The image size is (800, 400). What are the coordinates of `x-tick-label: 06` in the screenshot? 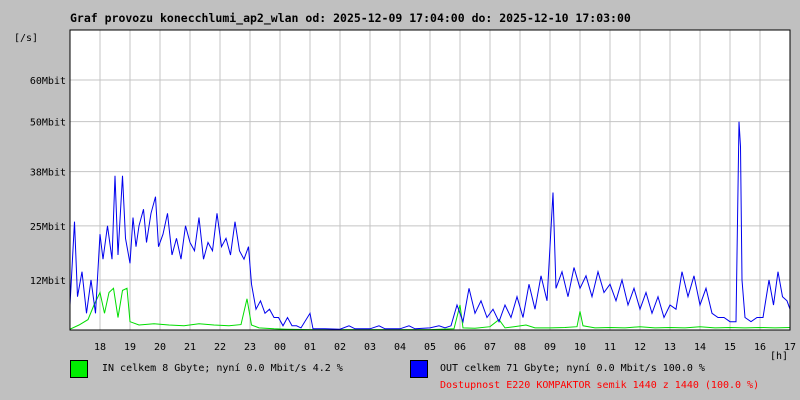 It's located at (460, 347).